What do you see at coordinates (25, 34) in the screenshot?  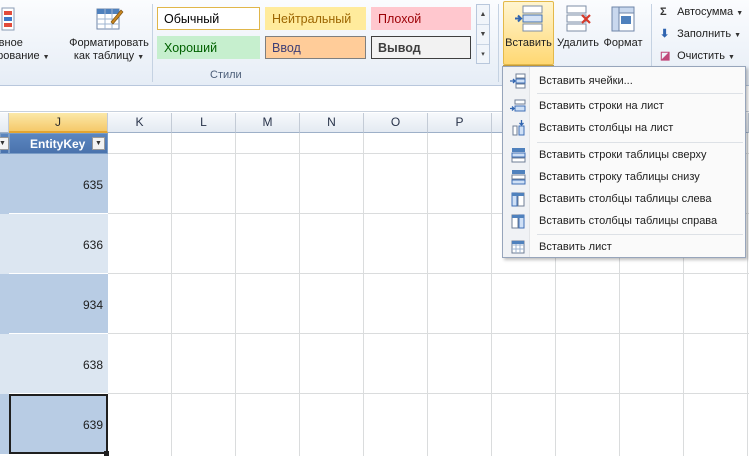 I see `conditional-formatting-button: ловное тирование ▼` at bounding box center [25, 34].